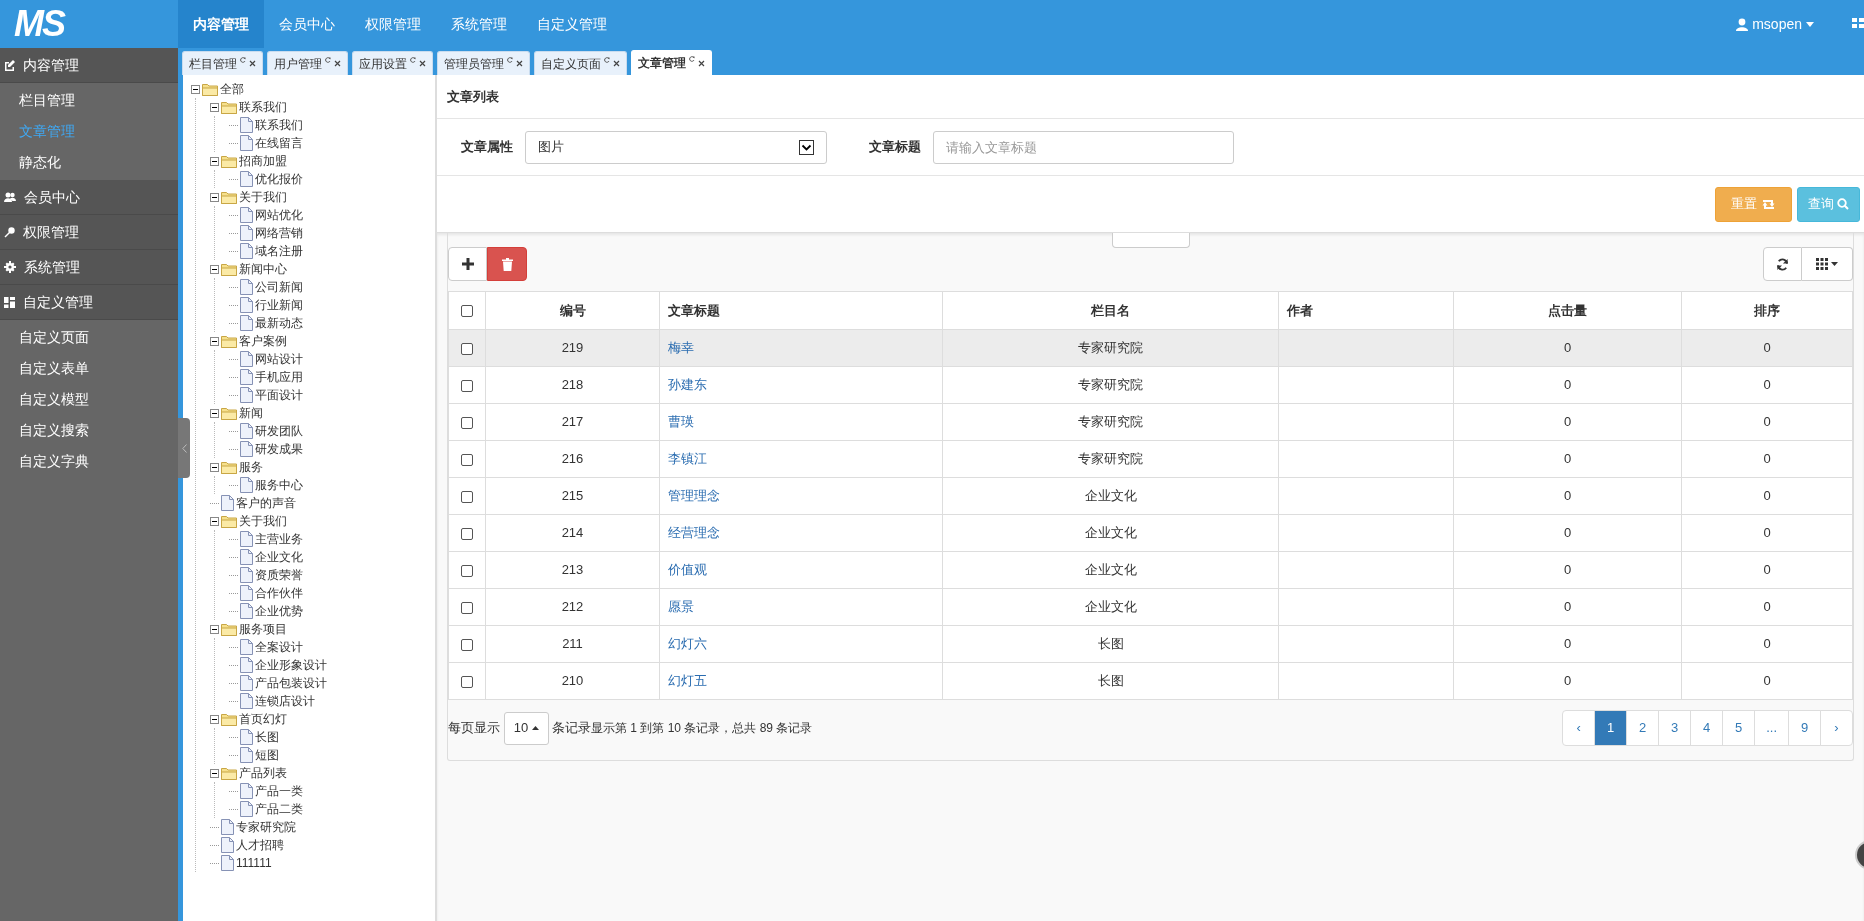  I want to click on table-row: 214 经营理念 企业文化 0 0, so click(1150, 533).